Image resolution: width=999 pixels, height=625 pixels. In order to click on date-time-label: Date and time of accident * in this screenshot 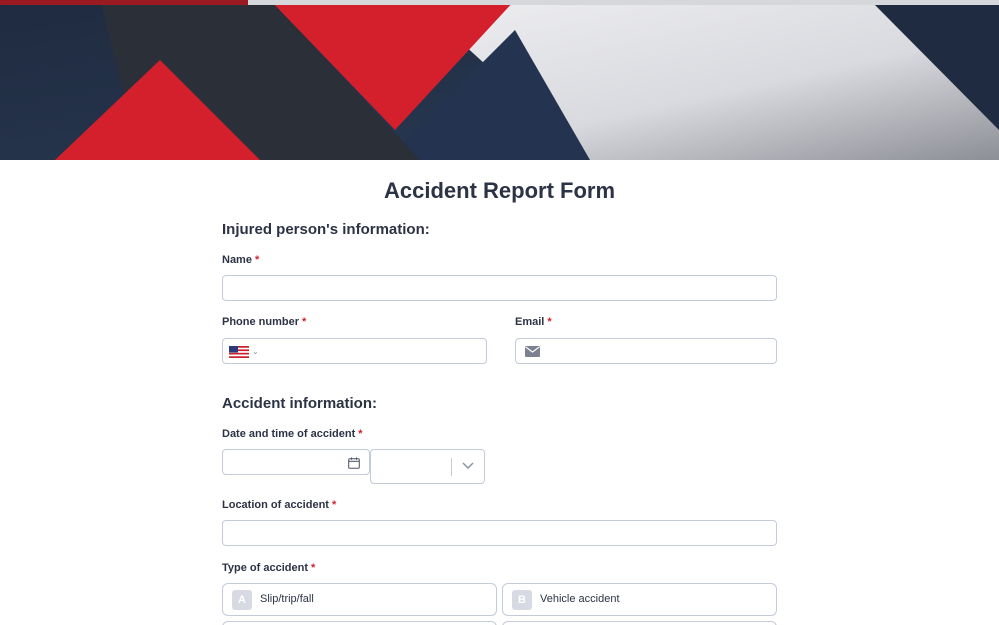, I will do `click(292, 434)`.